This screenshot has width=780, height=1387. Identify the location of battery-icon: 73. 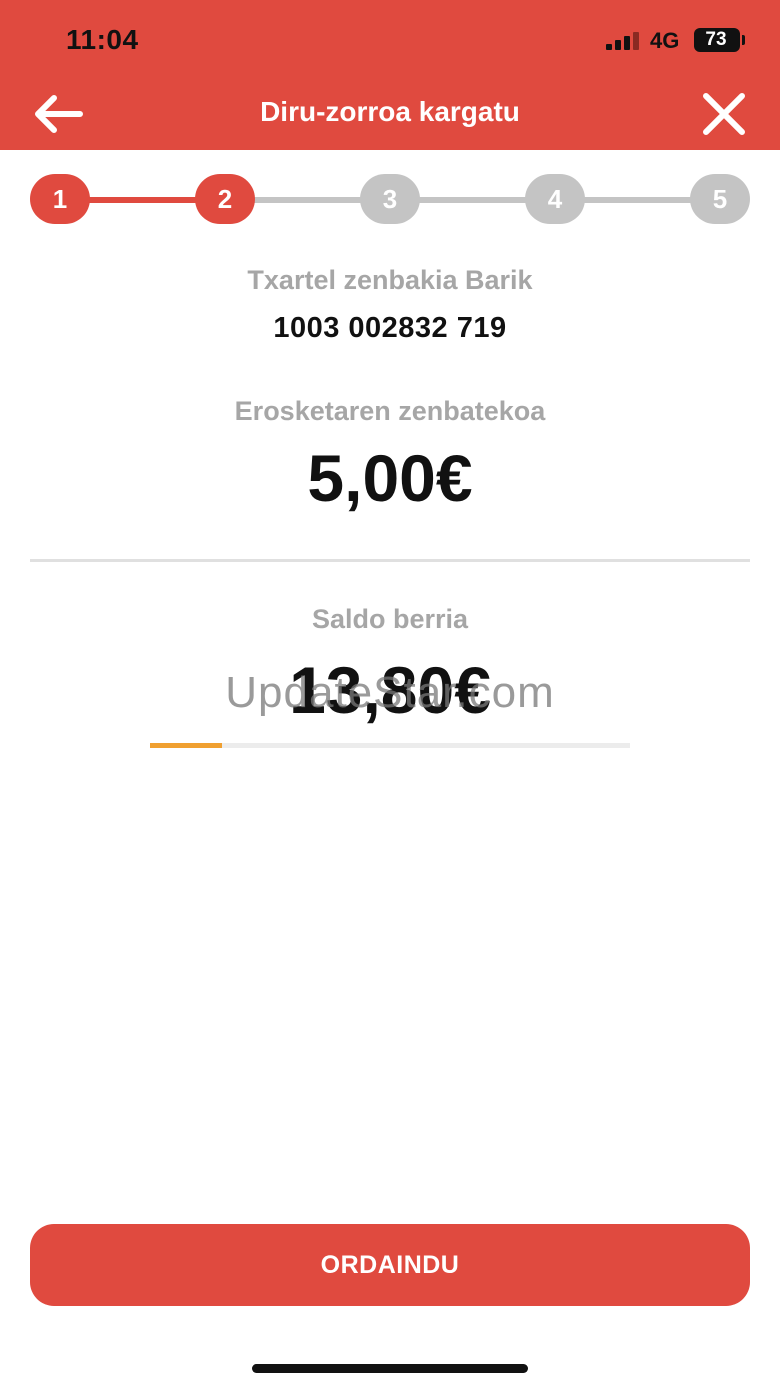
(719, 40).